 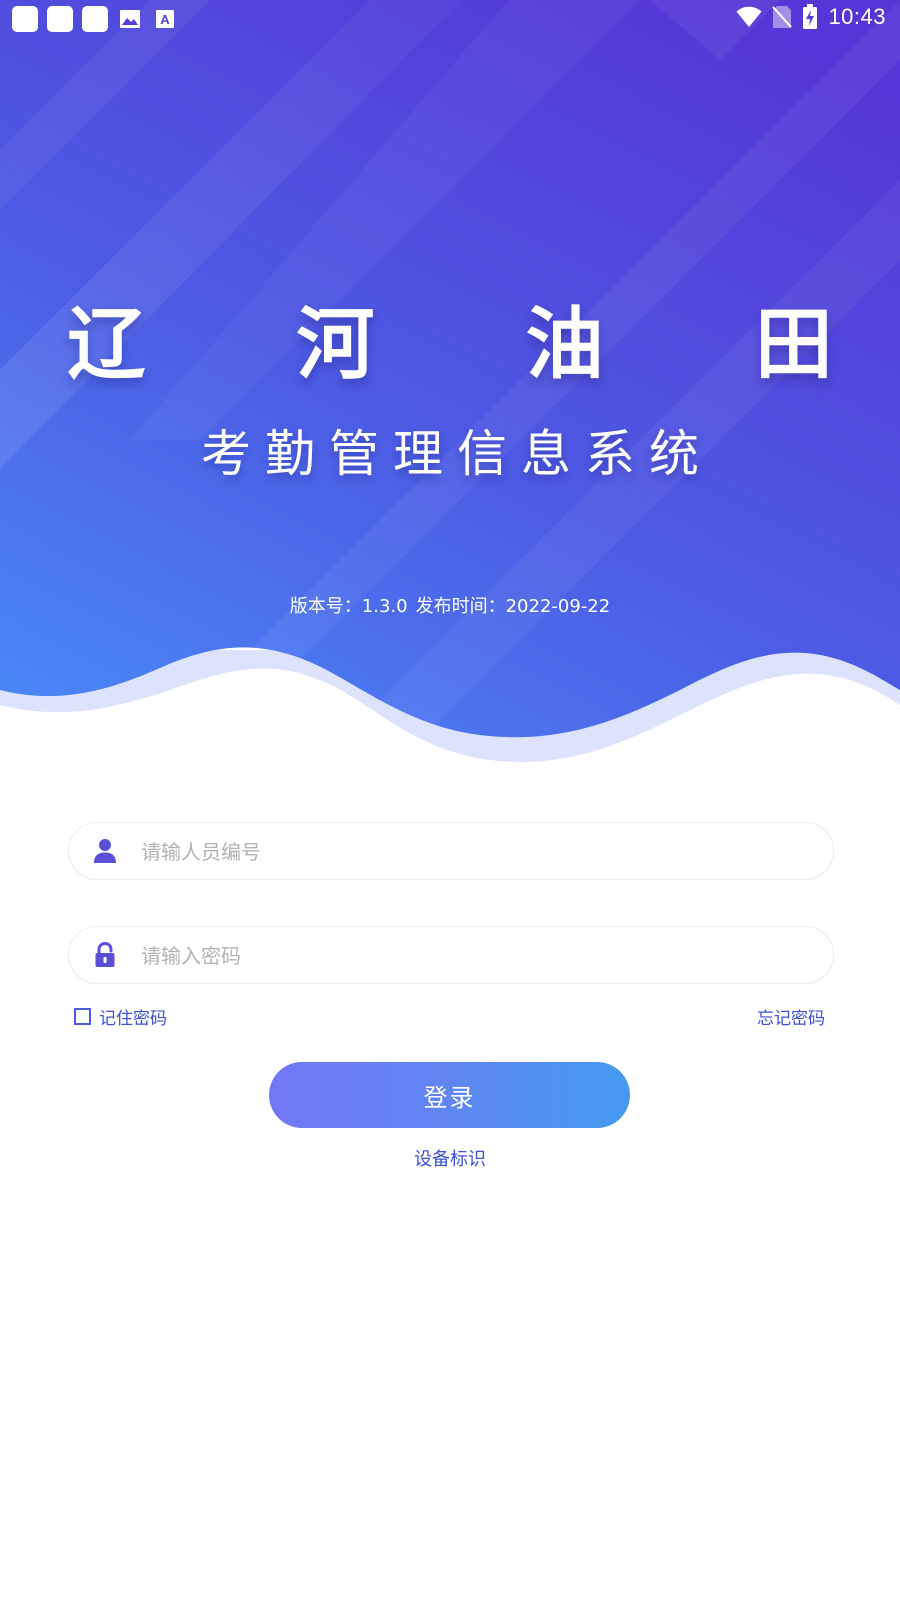 I want to click on image-icon, so click(x=130, y=19).